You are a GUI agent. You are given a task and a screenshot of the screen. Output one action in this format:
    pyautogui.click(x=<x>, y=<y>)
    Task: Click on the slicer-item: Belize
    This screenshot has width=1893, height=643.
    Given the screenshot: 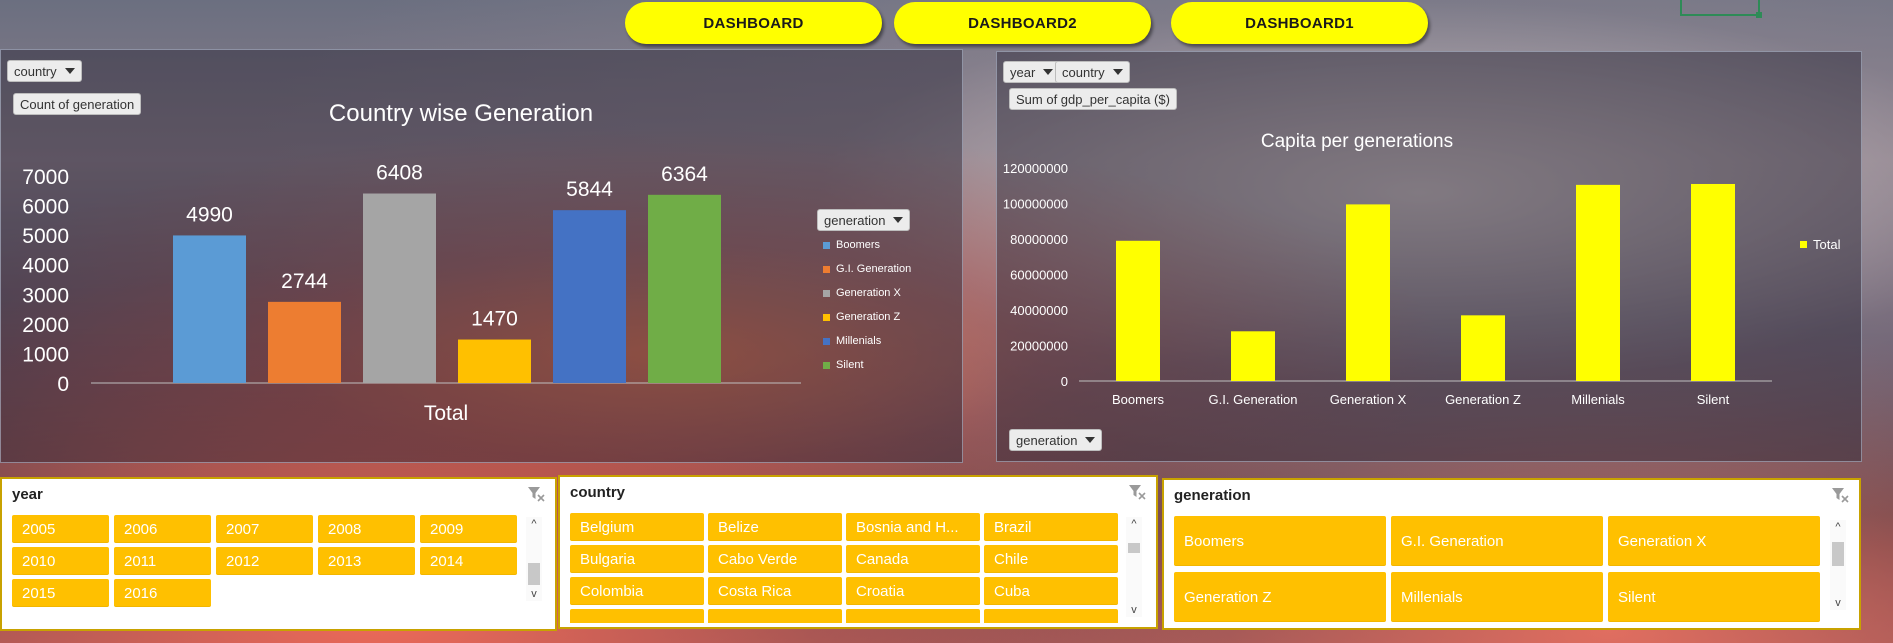 What is the action you would take?
    pyautogui.click(x=775, y=527)
    